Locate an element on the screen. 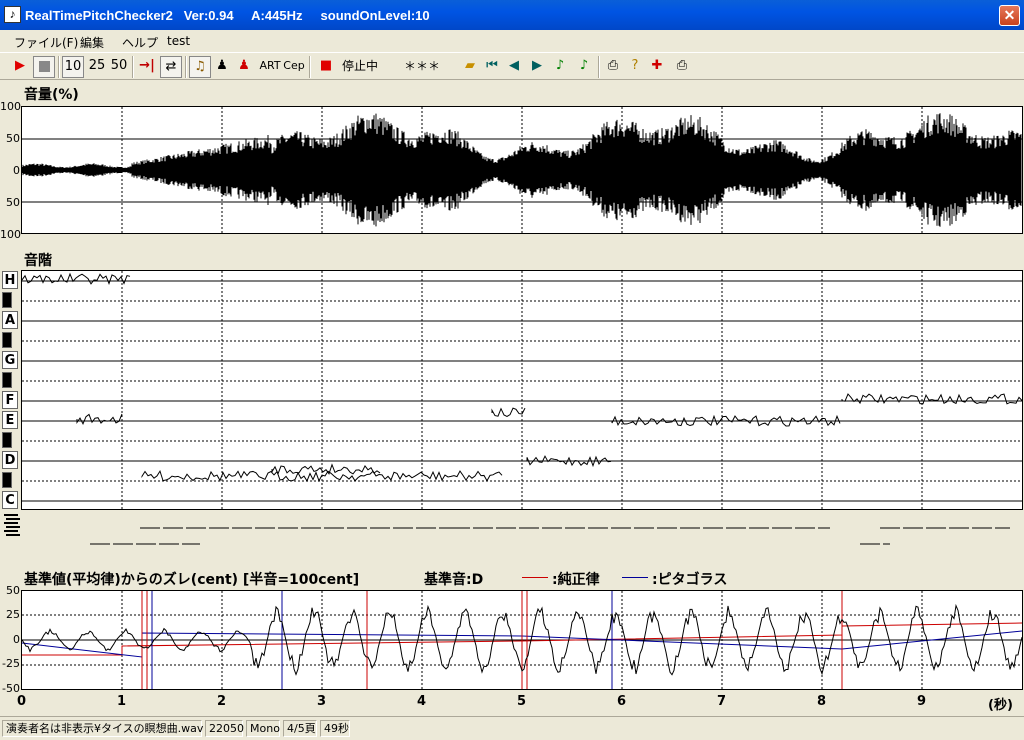 The width and height of the screenshot is (1024, 740). art-button: ART is located at coordinates (270, 67).